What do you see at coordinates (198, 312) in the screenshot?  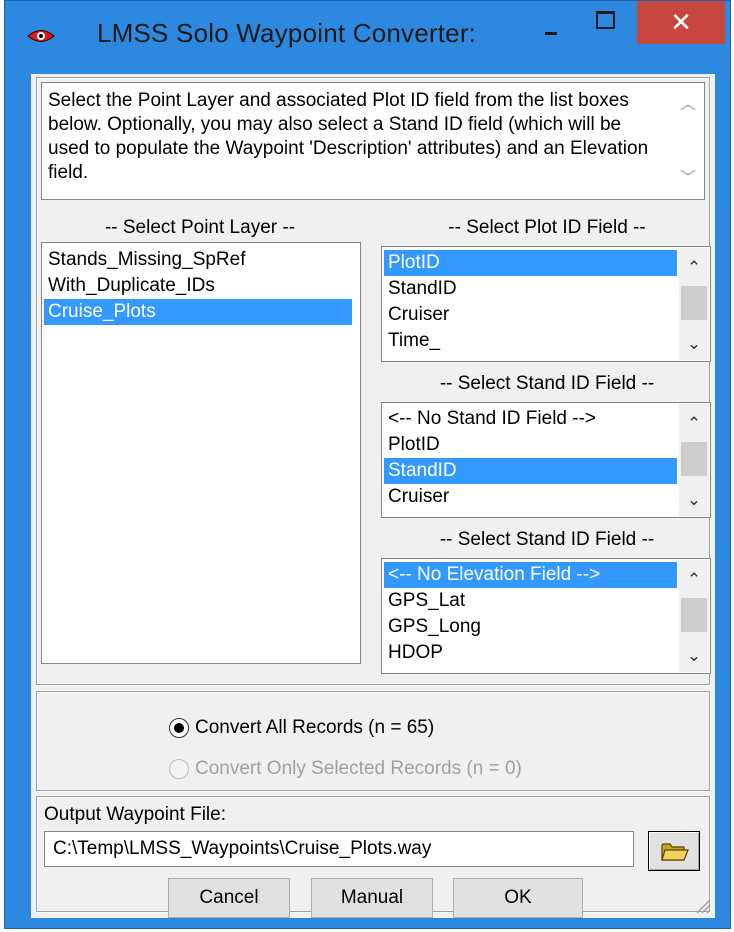 I see `list-item: Cruise_Plots` at bounding box center [198, 312].